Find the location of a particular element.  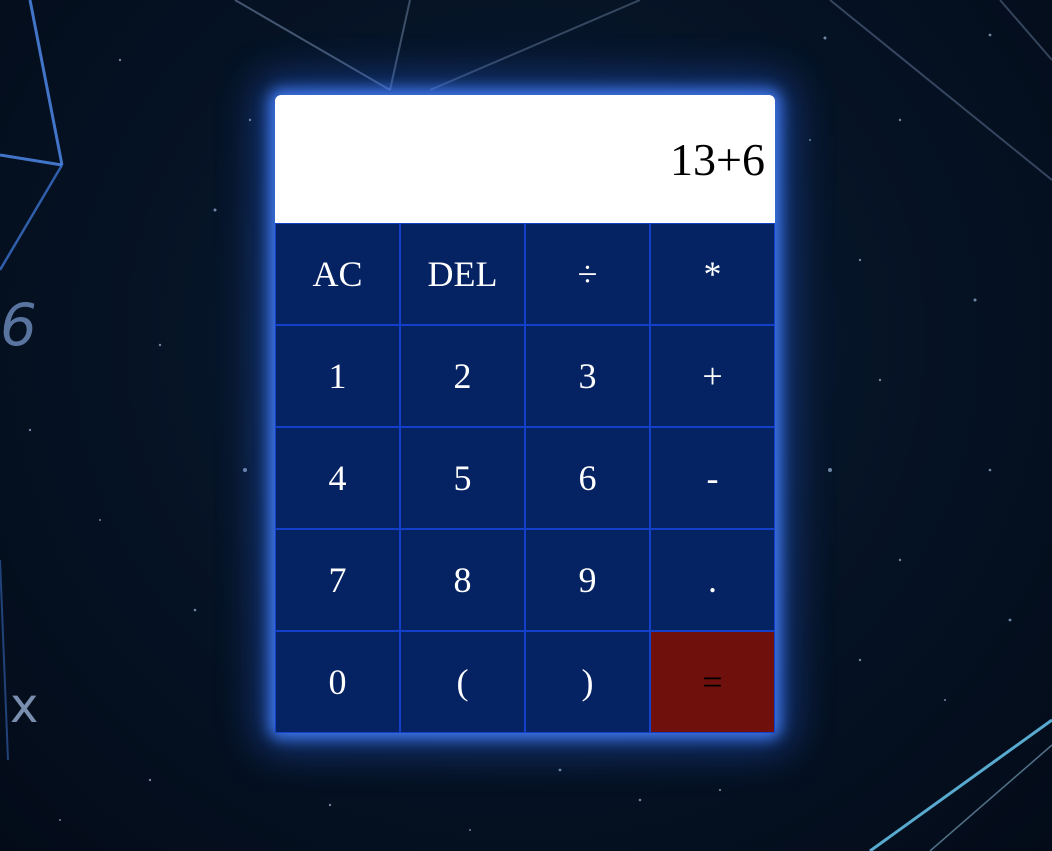

close-parenthesis-button: ) is located at coordinates (587, 682).